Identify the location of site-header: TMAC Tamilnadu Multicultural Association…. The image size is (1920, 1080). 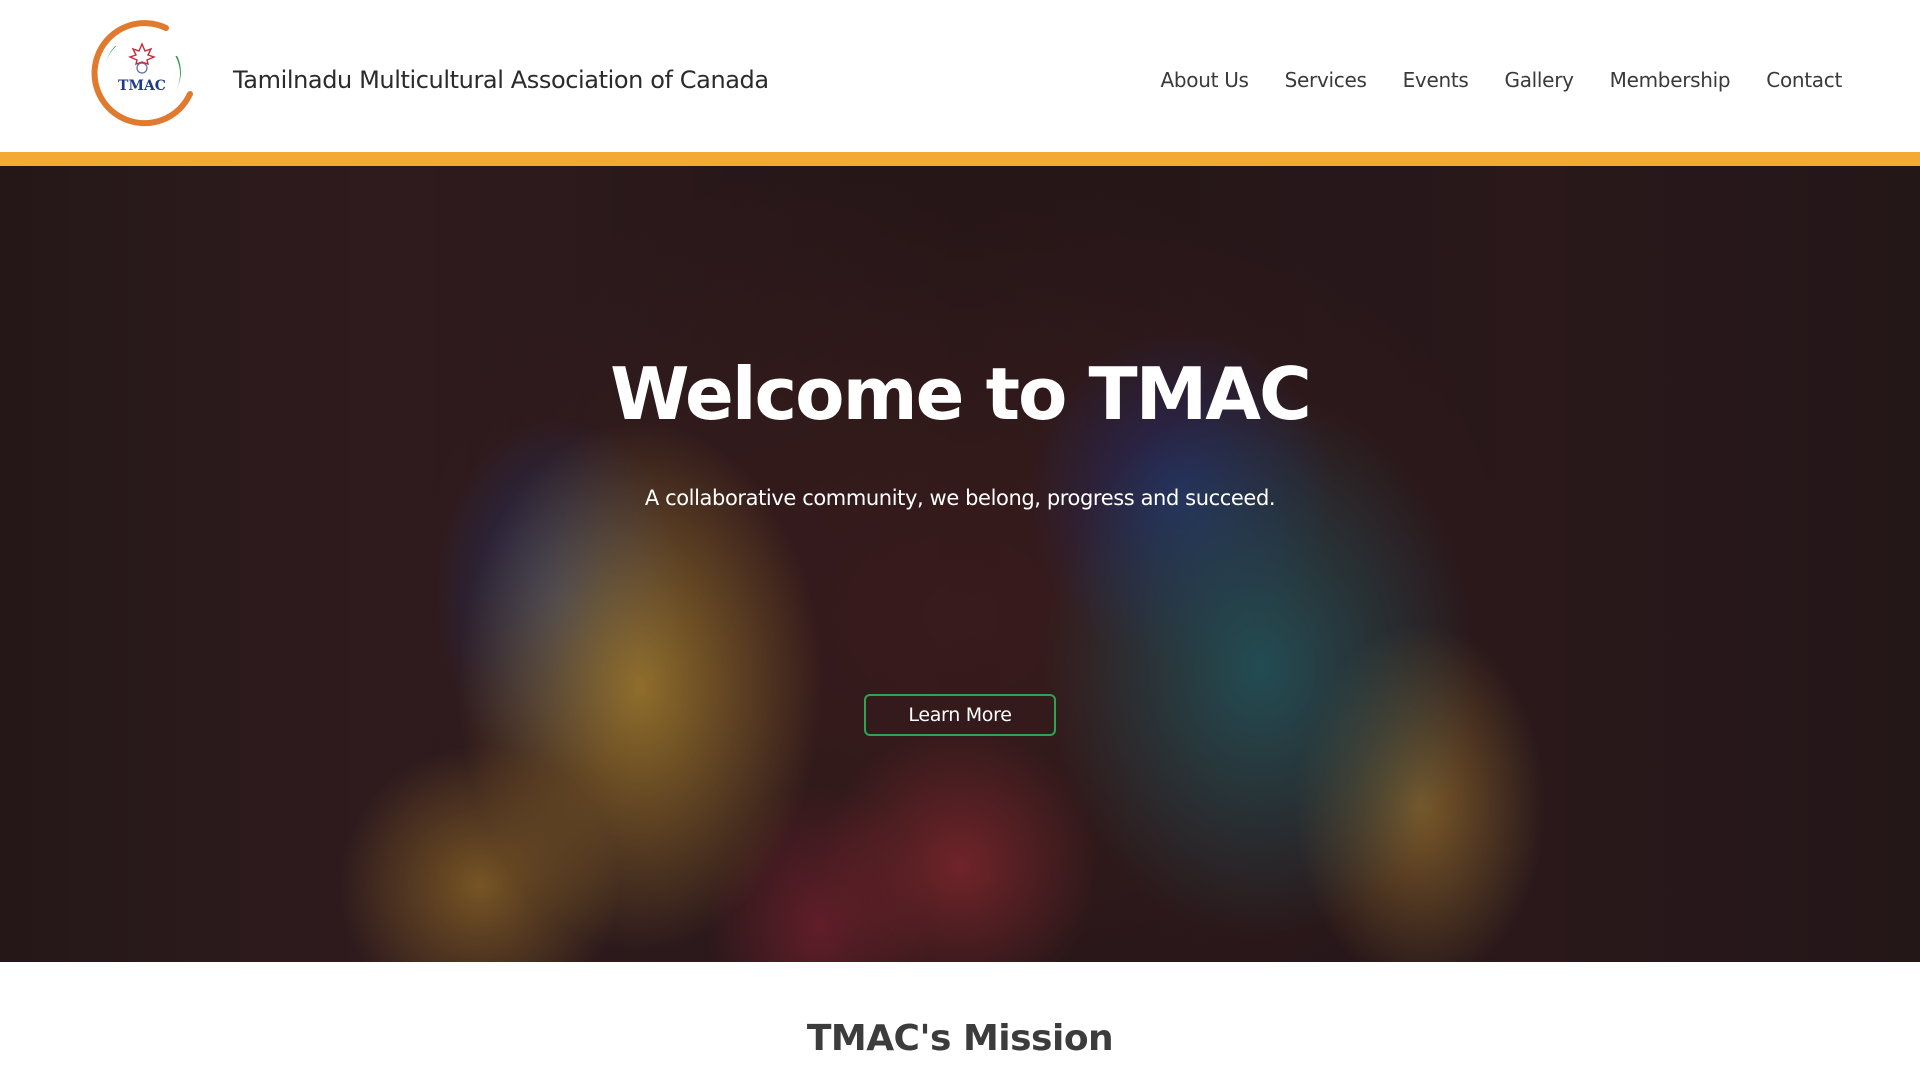
(960, 76).